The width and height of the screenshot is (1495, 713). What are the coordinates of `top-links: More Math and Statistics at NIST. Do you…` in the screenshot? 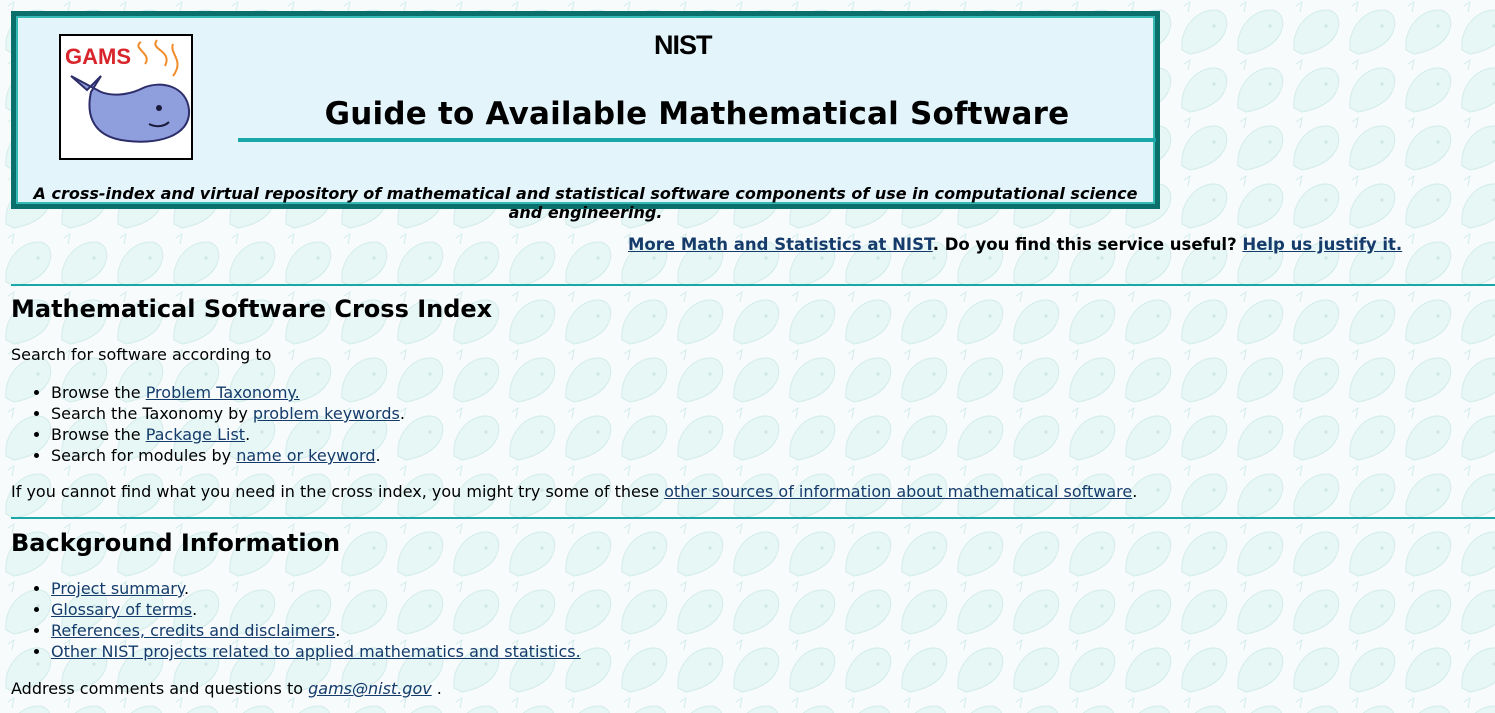 It's located at (1015, 244).